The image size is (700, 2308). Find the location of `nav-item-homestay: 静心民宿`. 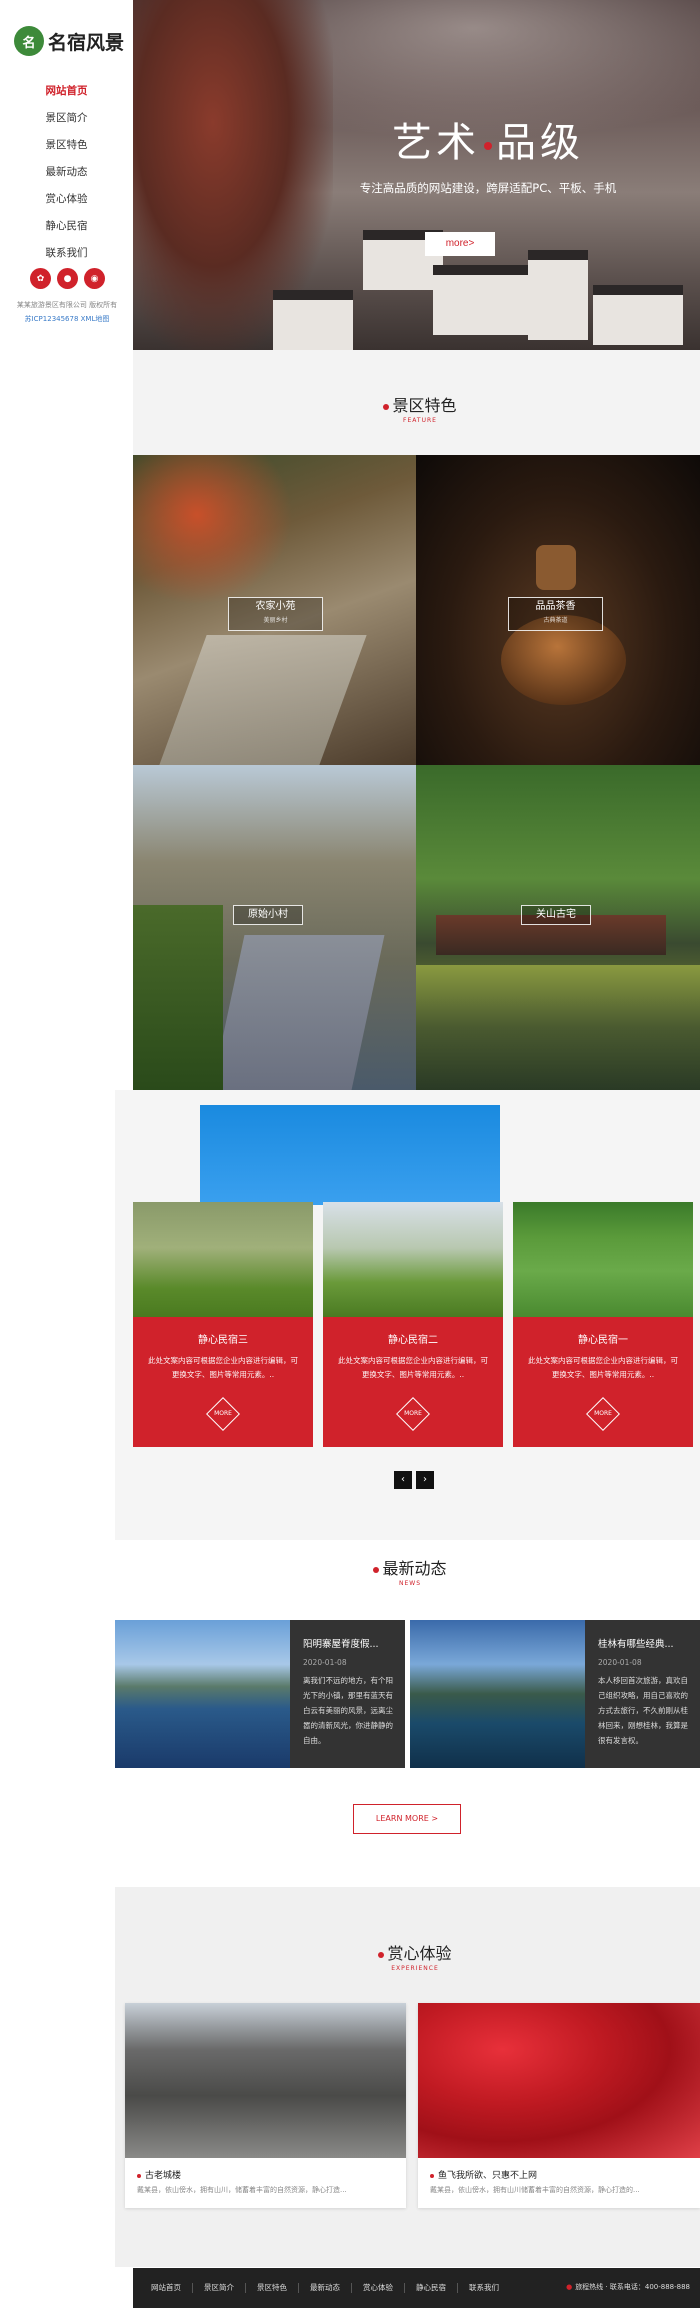

nav-item-homestay: 静心民宿 is located at coordinates (66, 226).